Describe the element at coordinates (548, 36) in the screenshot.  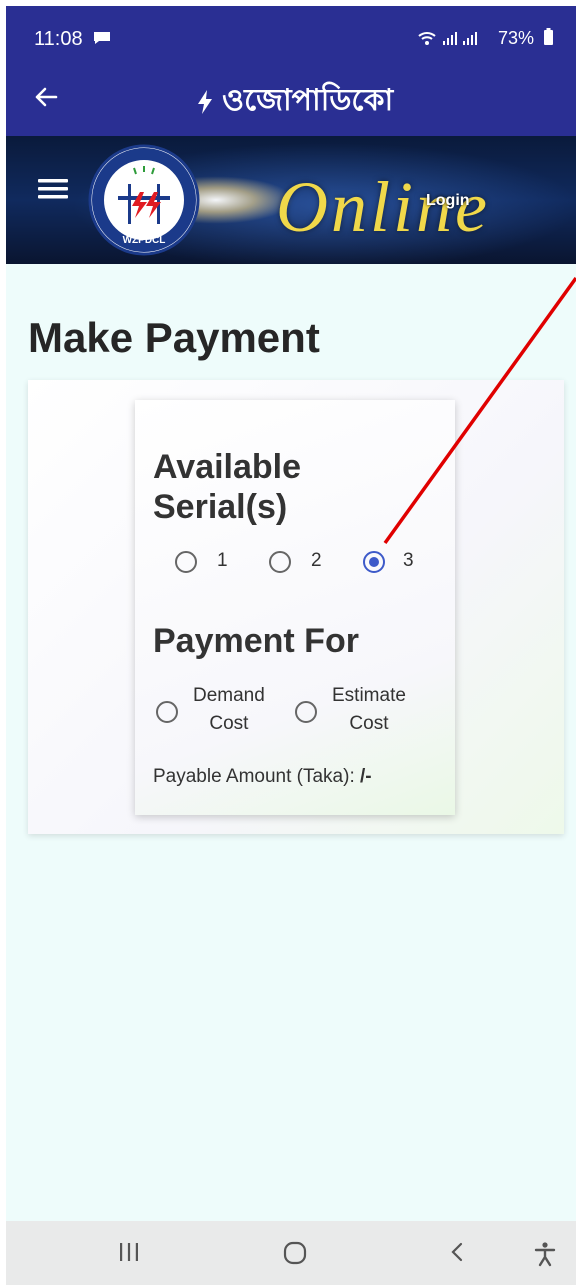
I see `battery-icon` at that location.